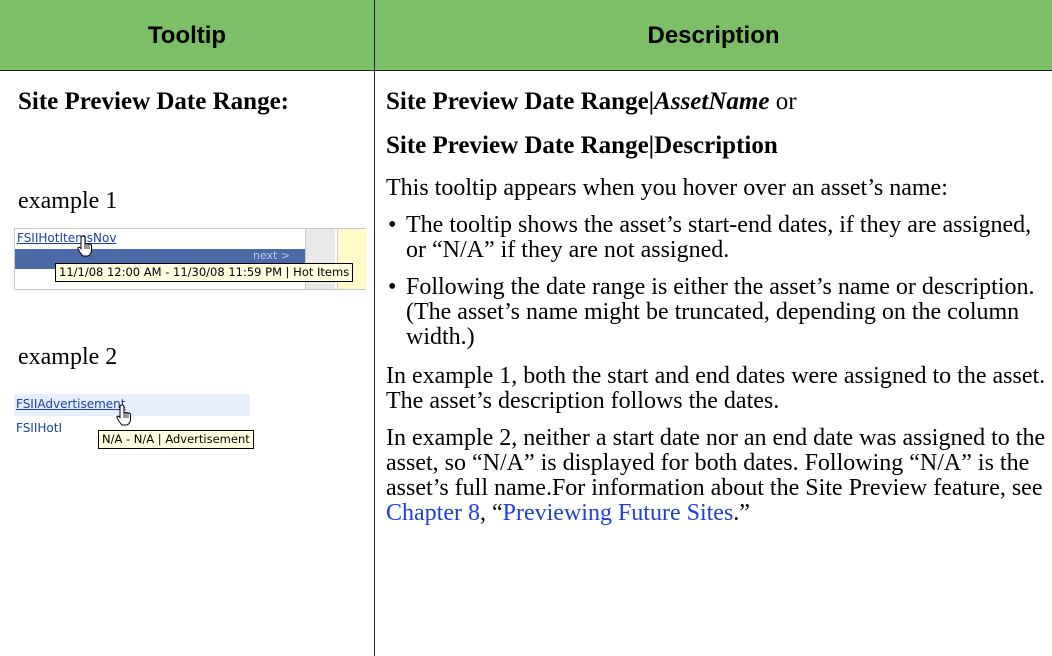 The image size is (1052, 656). I want to click on tooltip-example-2: N/A - N/A | Advertisement, so click(176, 439).